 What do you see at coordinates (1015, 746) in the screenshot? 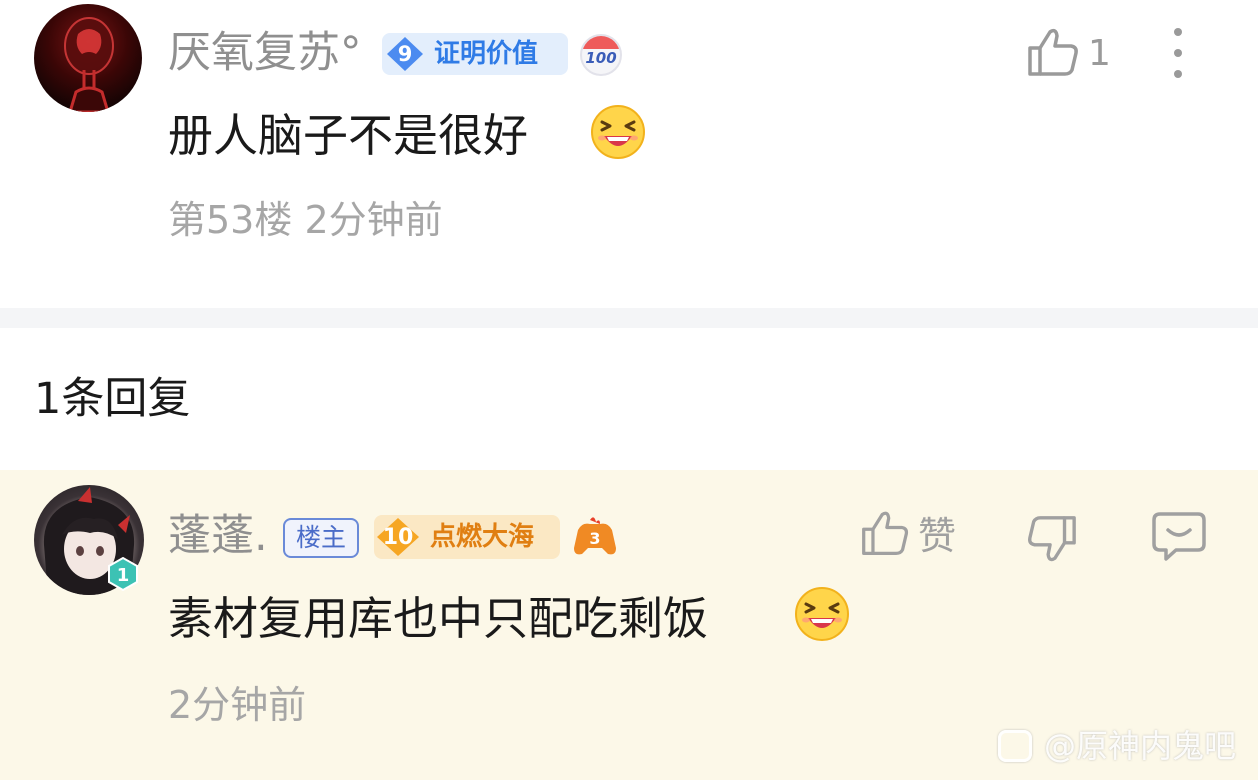
I see `tieba-logo-icon` at bounding box center [1015, 746].